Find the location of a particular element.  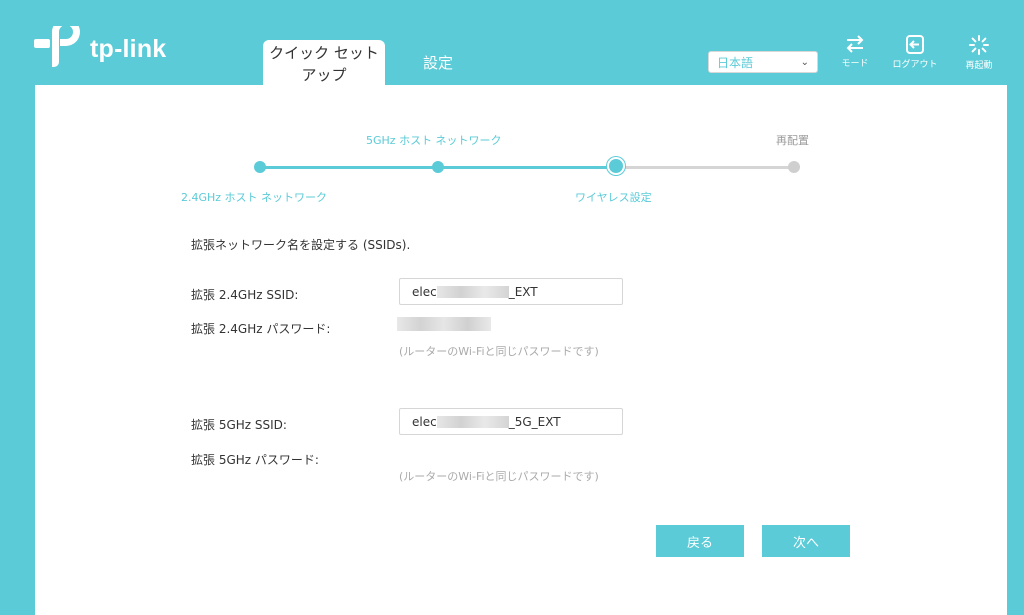

form-intro: 拡張ネットワーク名を設定する (SSIDs). is located at coordinates (301, 245).